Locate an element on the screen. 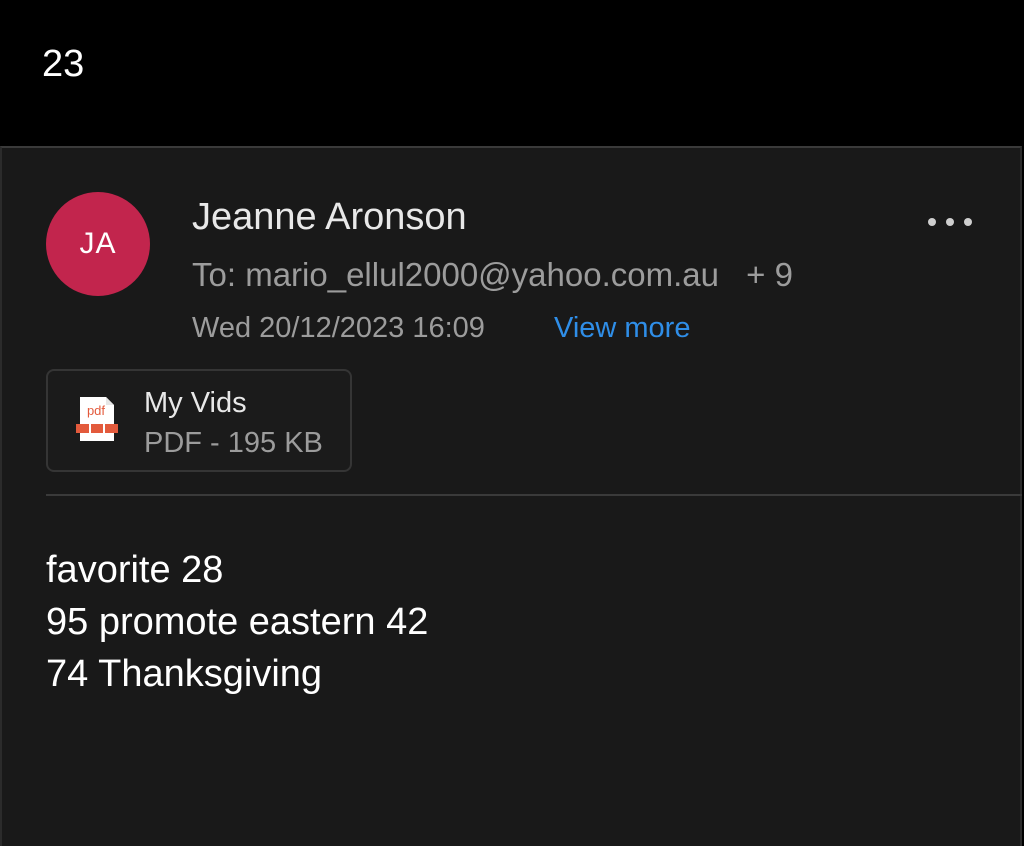 This screenshot has height=846, width=1024. recipients-line: To: mario_ellul2000@yahoo.com.au + 9 is located at coordinates (492, 275).